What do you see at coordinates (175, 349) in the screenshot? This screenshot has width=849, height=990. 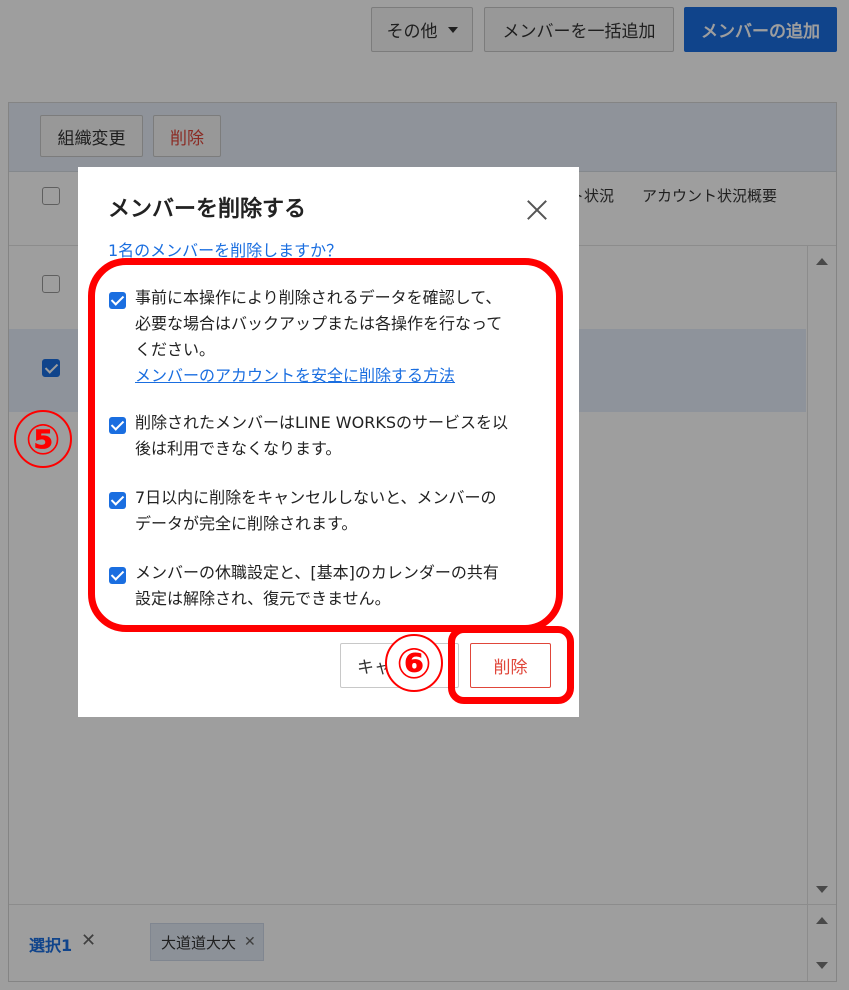 I see `confirm-item-1-line3: ください。` at bounding box center [175, 349].